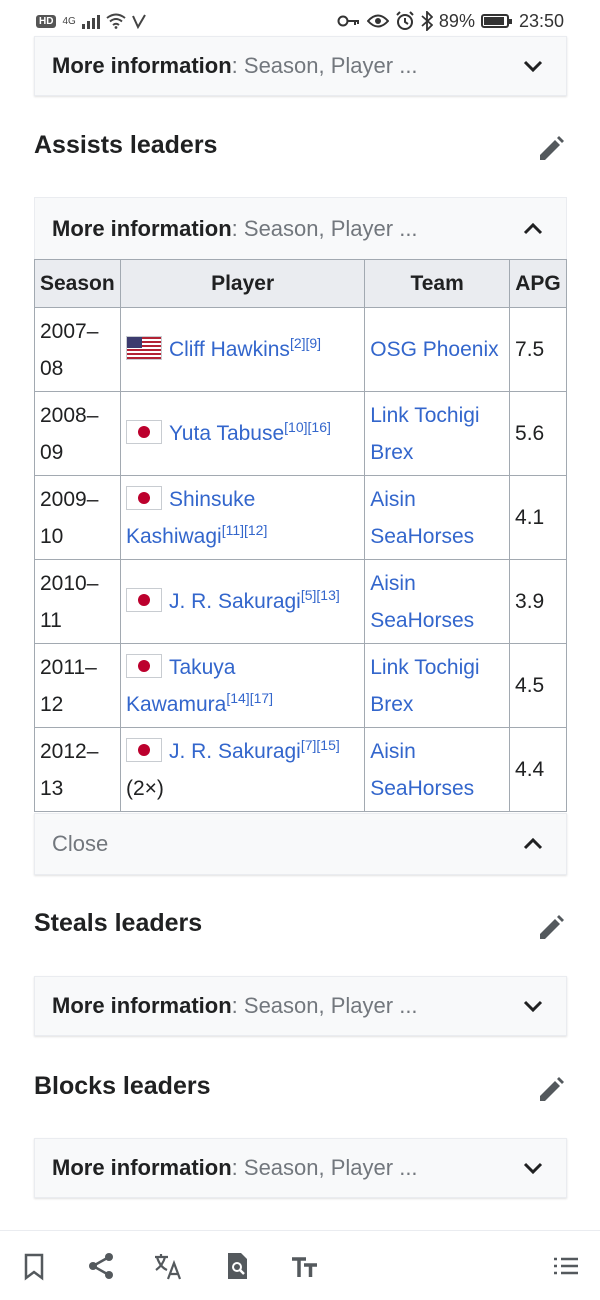 This screenshot has height=1300, width=600. I want to click on player-cell: Yuta Tabuse[10][16], so click(242, 433).